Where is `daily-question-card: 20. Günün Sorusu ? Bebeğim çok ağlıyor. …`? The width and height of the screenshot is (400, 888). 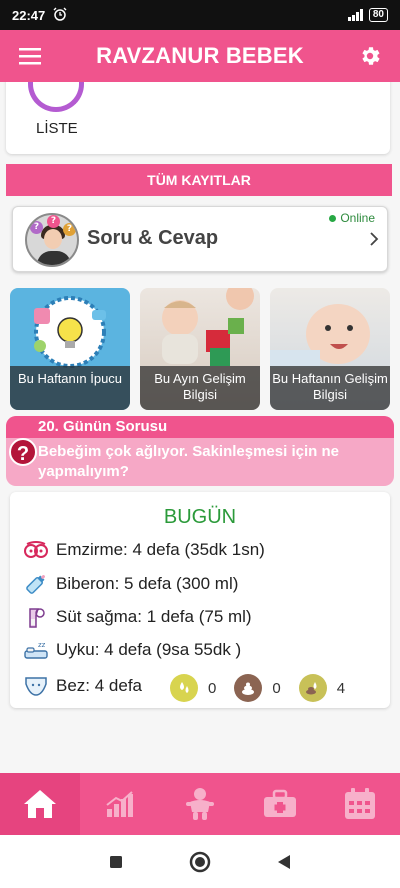
daily-question-card: 20. Günün Sorusu ? Bebeğim çok ağlıyor. … is located at coordinates (200, 451).